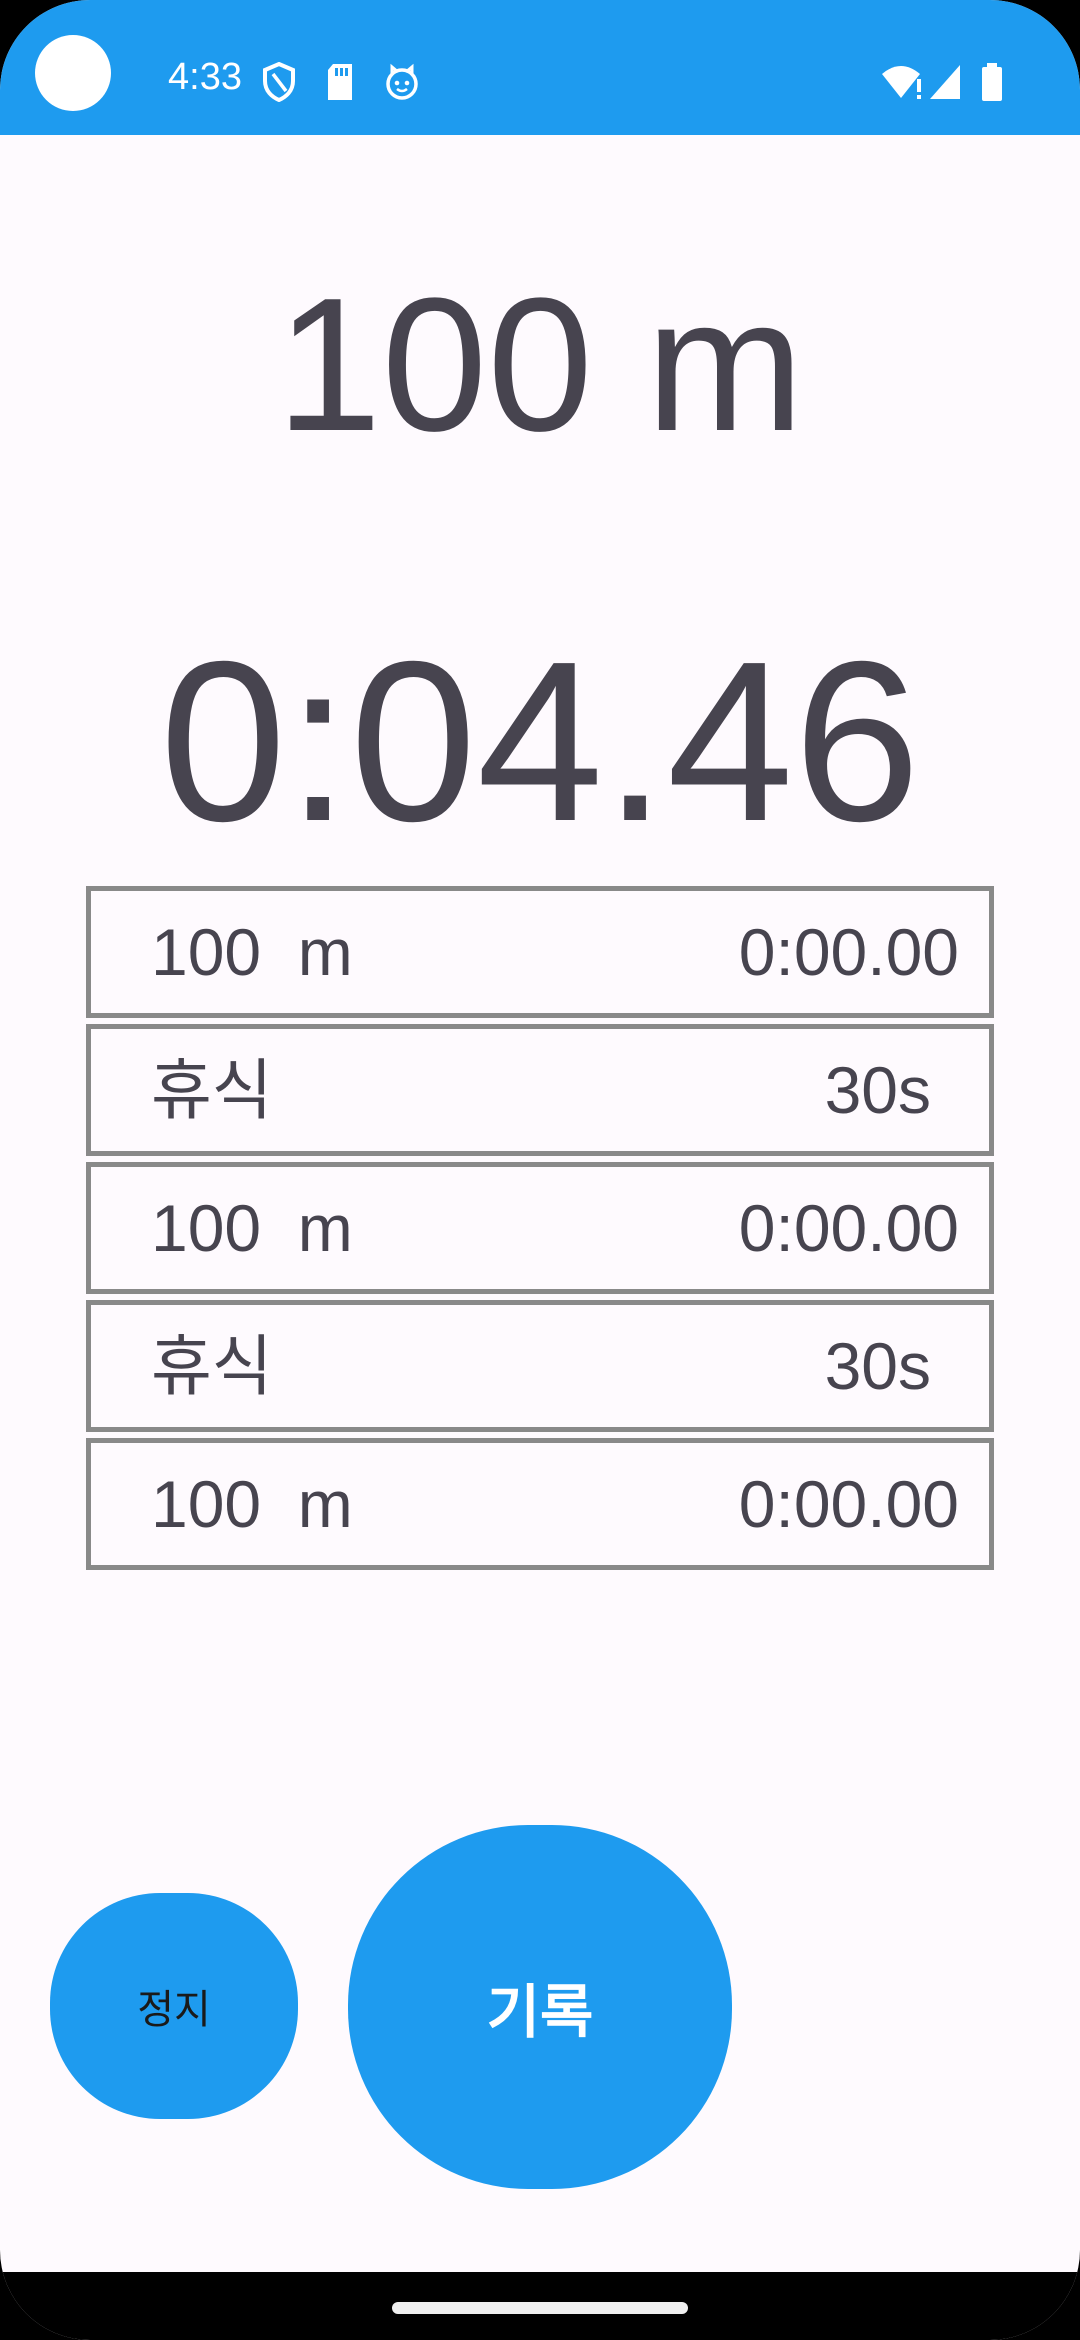 The height and width of the screenshot is (2340, 1080). I want to click on signal-icon, so click(945, 82).